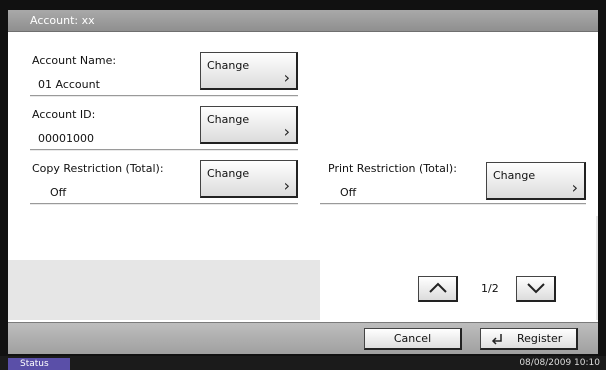 Image resolution: width=606 pixels, height=370 pixels. What do you see at coordinates (98, 168) in the screenshot?
I see `copy-restriction-label: Copy Restriction (Total):` at bounding box center [98, 168].